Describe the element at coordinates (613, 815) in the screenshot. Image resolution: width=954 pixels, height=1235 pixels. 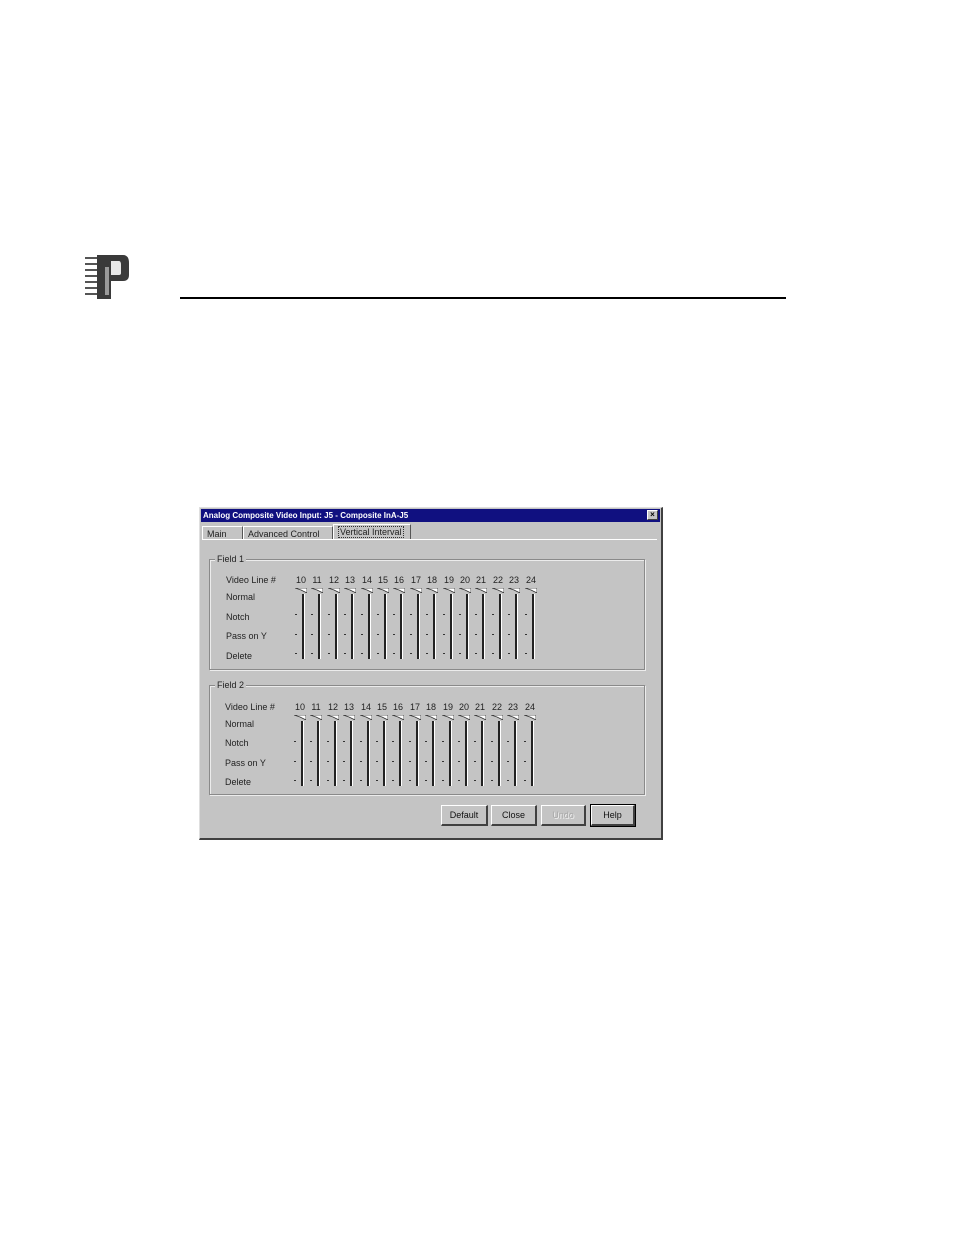
I see `help-button: Help` at that location.